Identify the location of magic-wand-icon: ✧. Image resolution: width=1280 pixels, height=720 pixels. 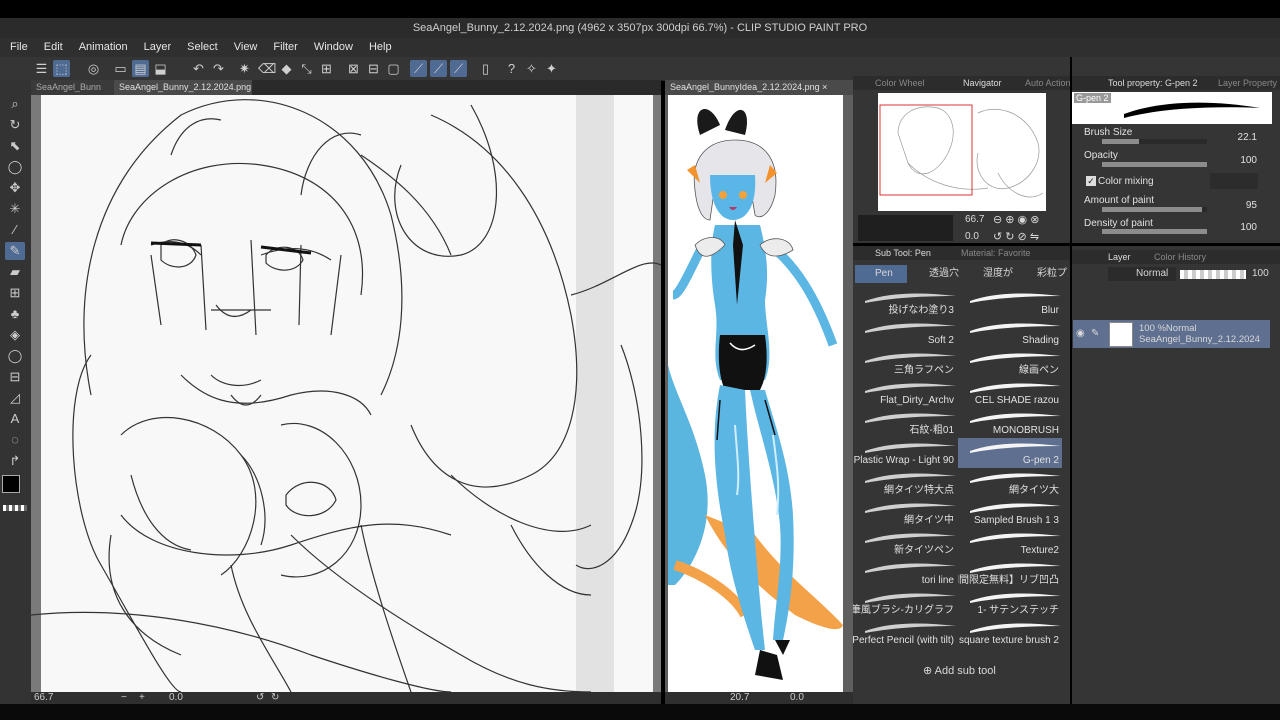
(531, 68).